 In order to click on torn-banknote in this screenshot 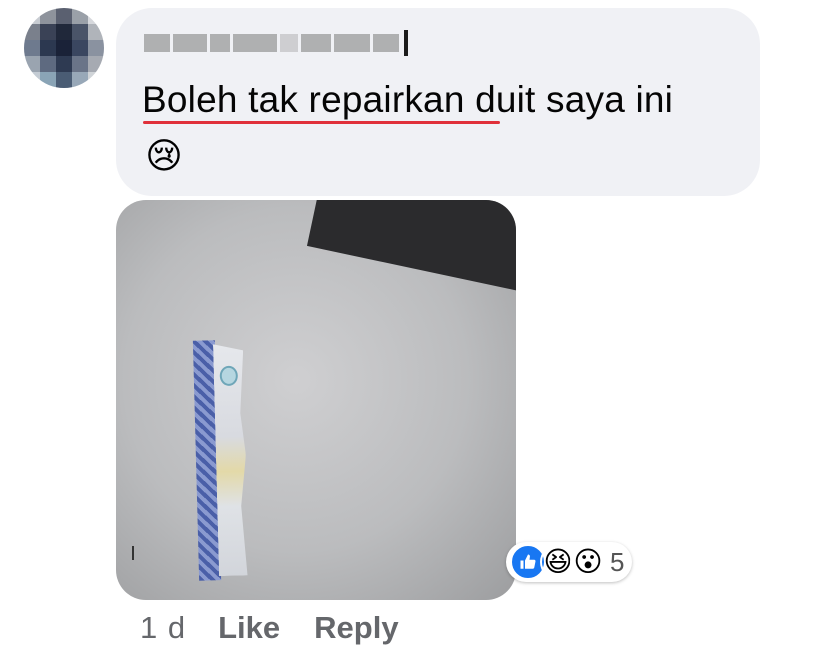, I will do `click(223, 460)`.